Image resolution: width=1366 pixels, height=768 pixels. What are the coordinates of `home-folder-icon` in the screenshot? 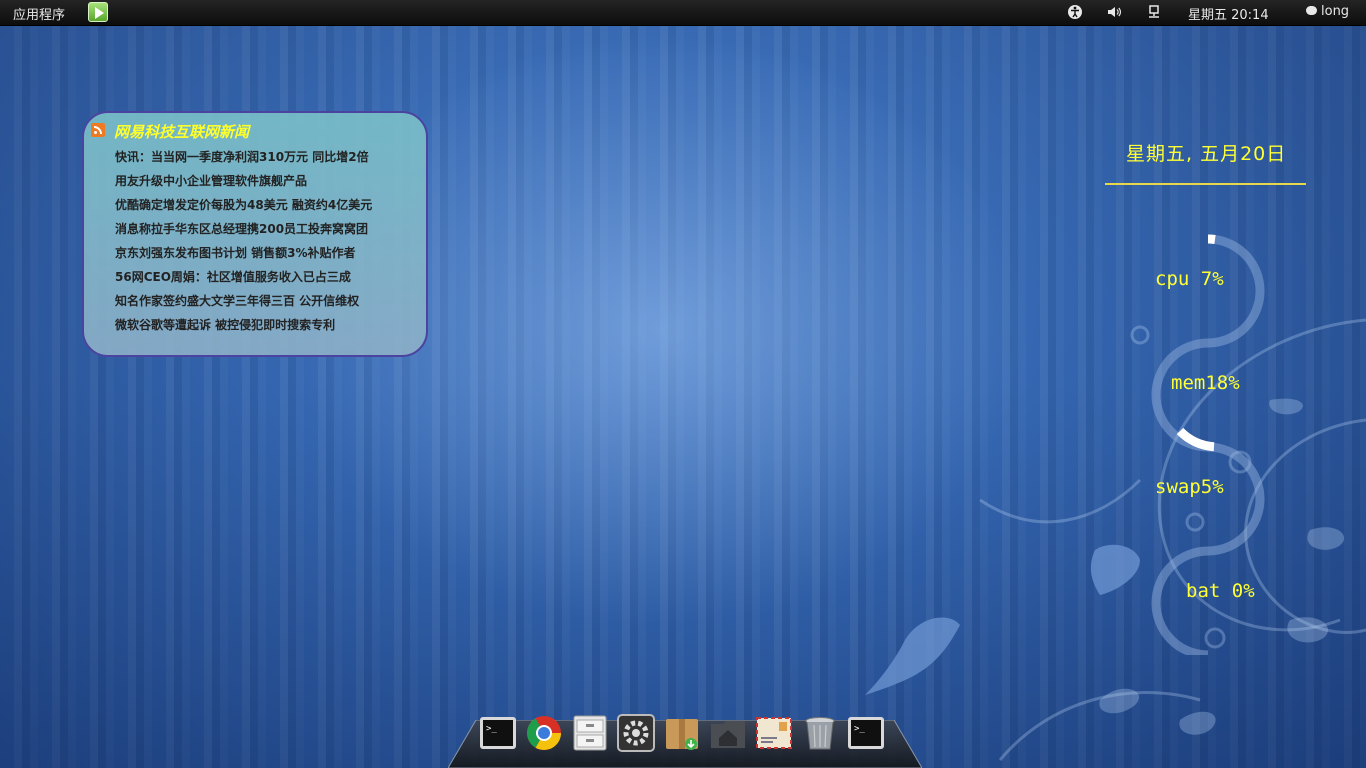 It's located at (728, 733).